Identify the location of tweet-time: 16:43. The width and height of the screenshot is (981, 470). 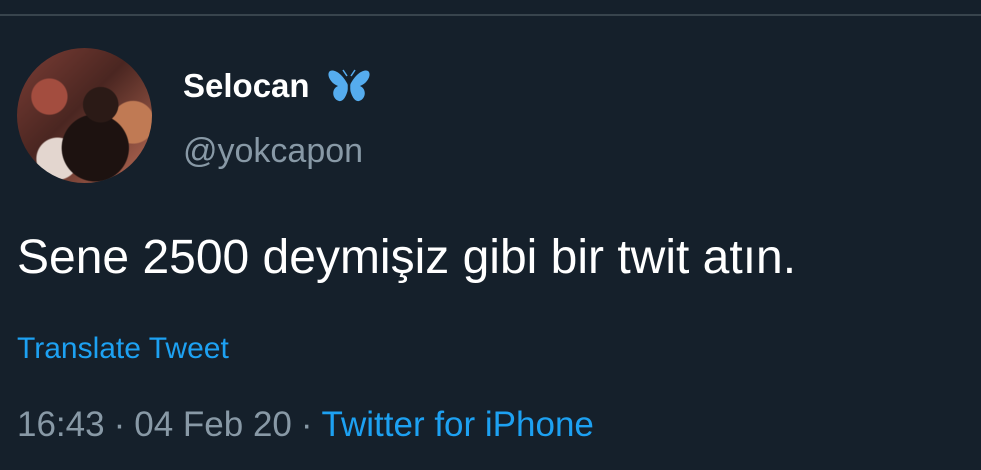
(61, 424).